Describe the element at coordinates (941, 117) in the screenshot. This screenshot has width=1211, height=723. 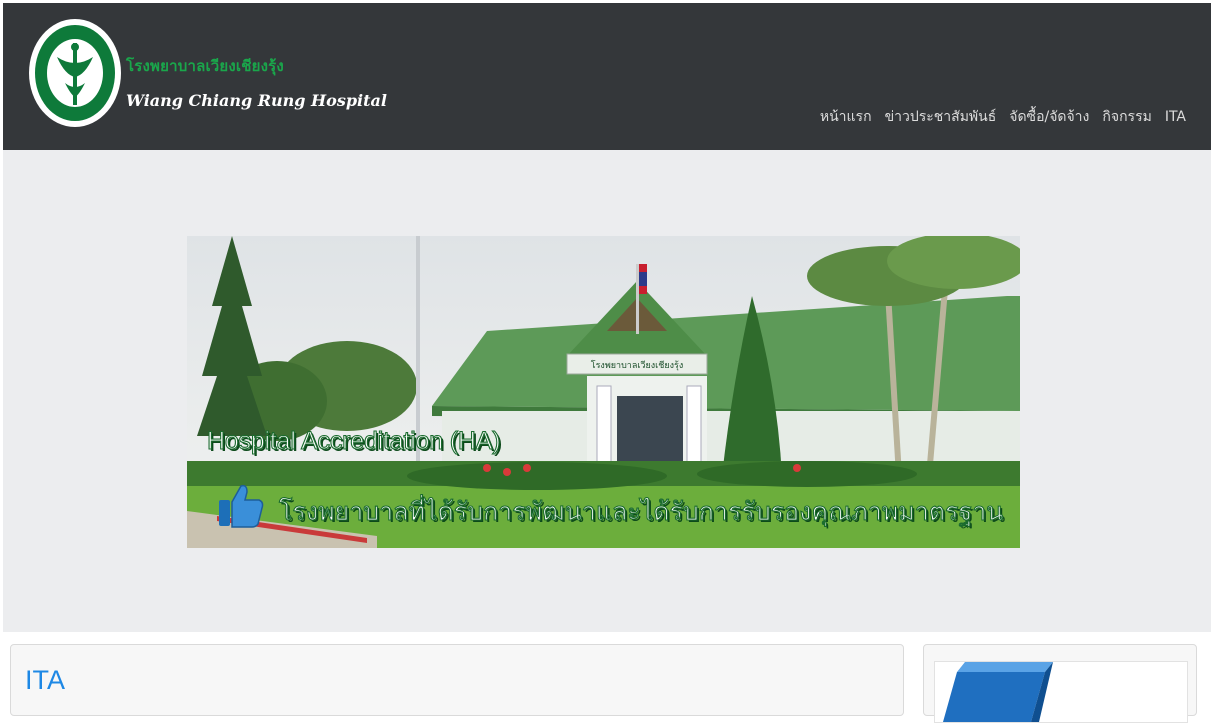
I see `nav-news: ข่าวประชาสัมพันธ์` at that location.